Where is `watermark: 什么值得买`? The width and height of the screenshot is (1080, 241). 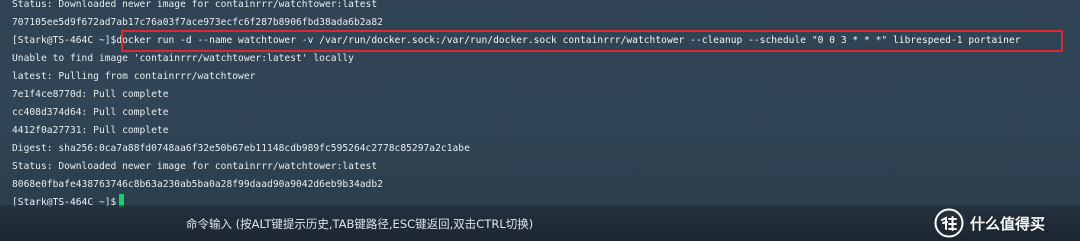
watermark: 什么值得买 is located at coordinates (990, 223).